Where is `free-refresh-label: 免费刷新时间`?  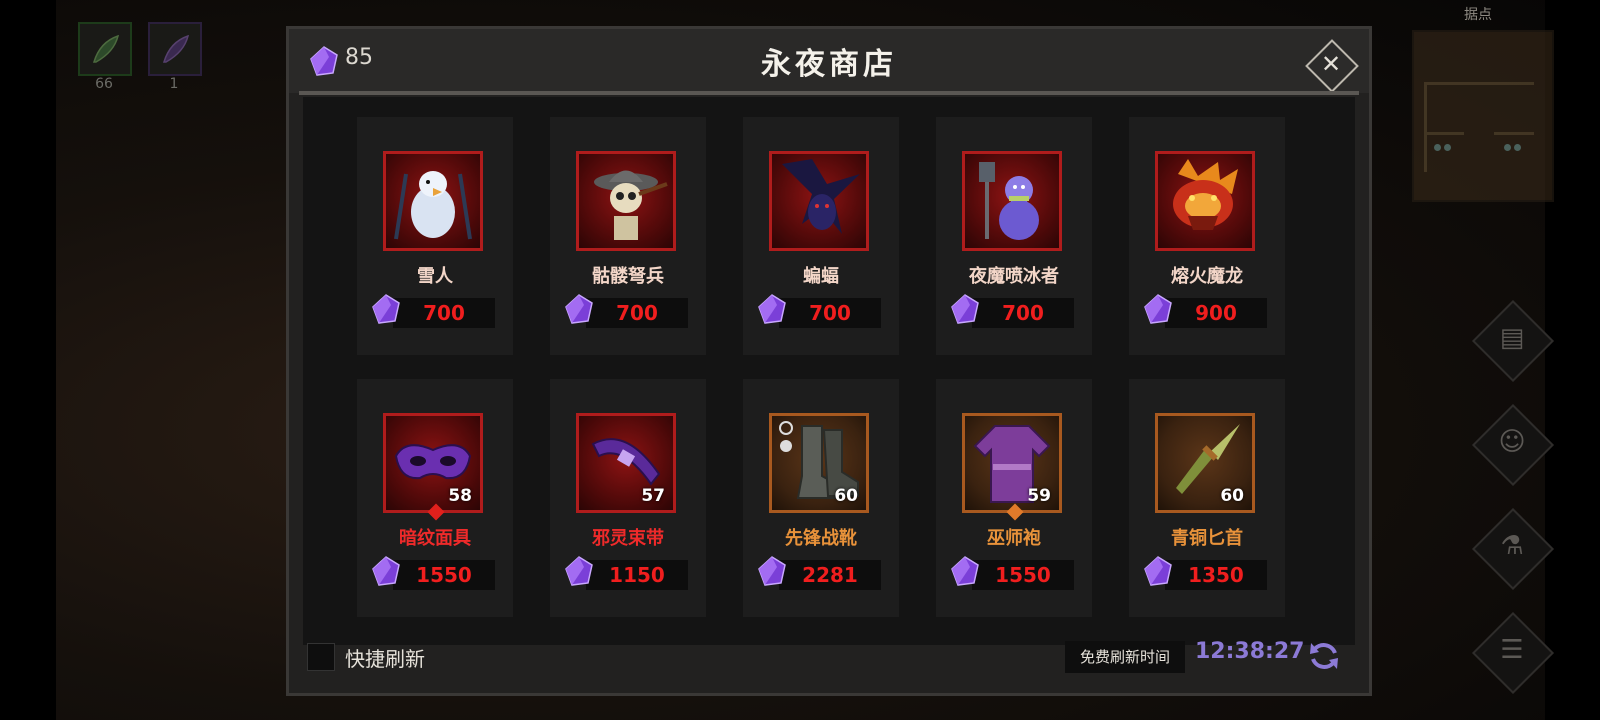
free-refresh-label: 免费刷新时间 is located at coordinates (1125, 657).